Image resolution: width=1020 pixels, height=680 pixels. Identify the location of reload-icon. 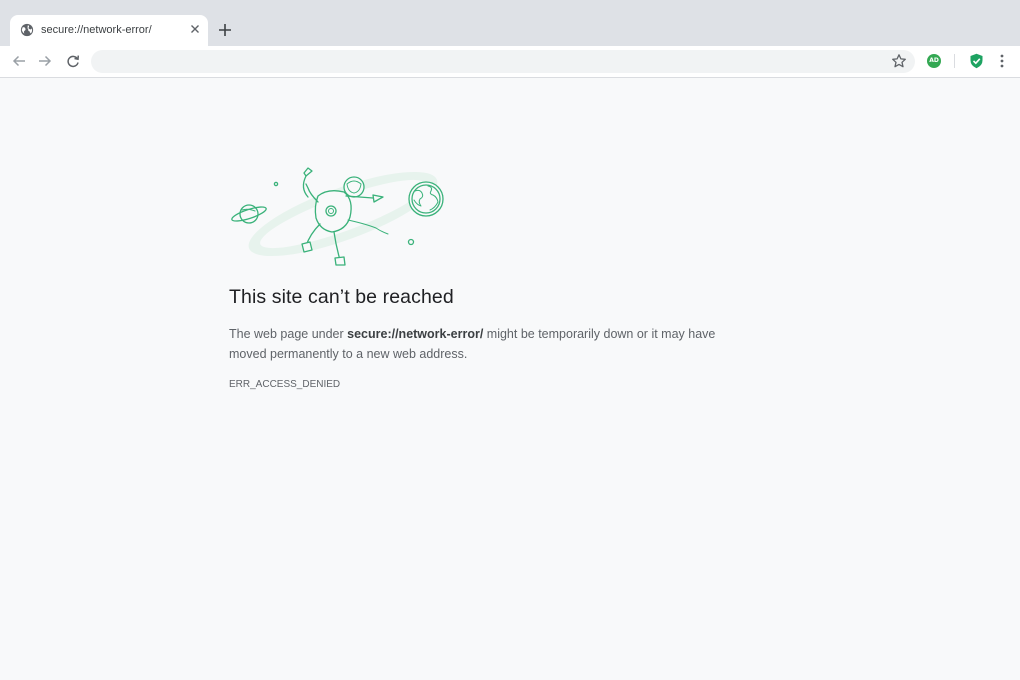
(73, 61).